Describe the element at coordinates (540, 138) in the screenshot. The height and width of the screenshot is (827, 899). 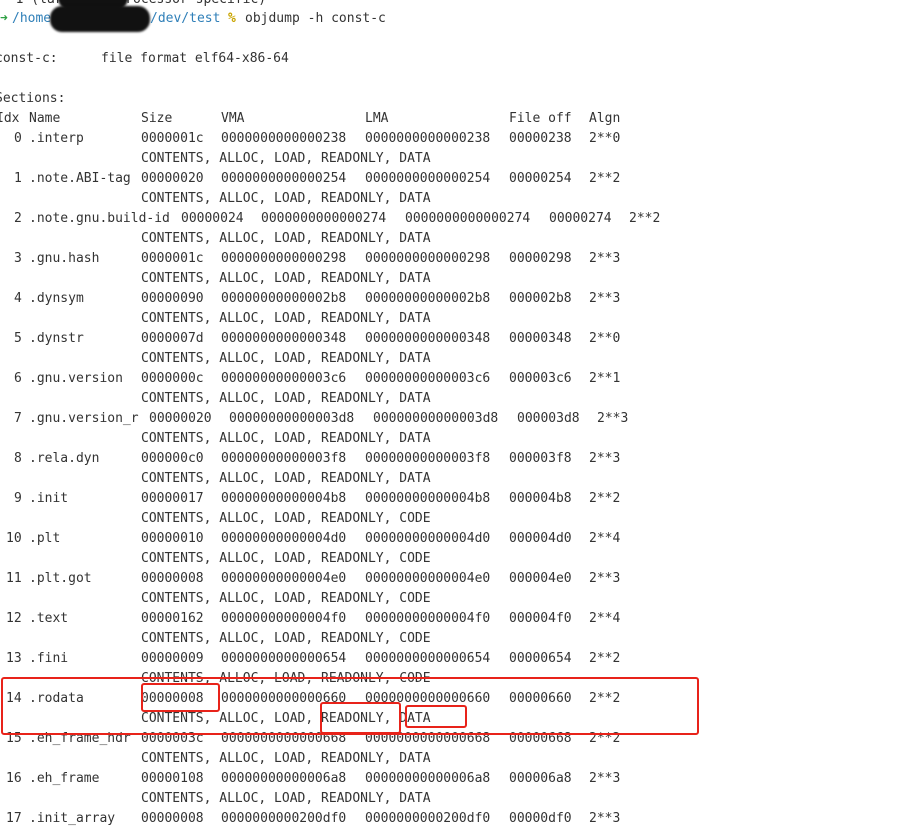
I see `section-file-off: 00000238` at that location.